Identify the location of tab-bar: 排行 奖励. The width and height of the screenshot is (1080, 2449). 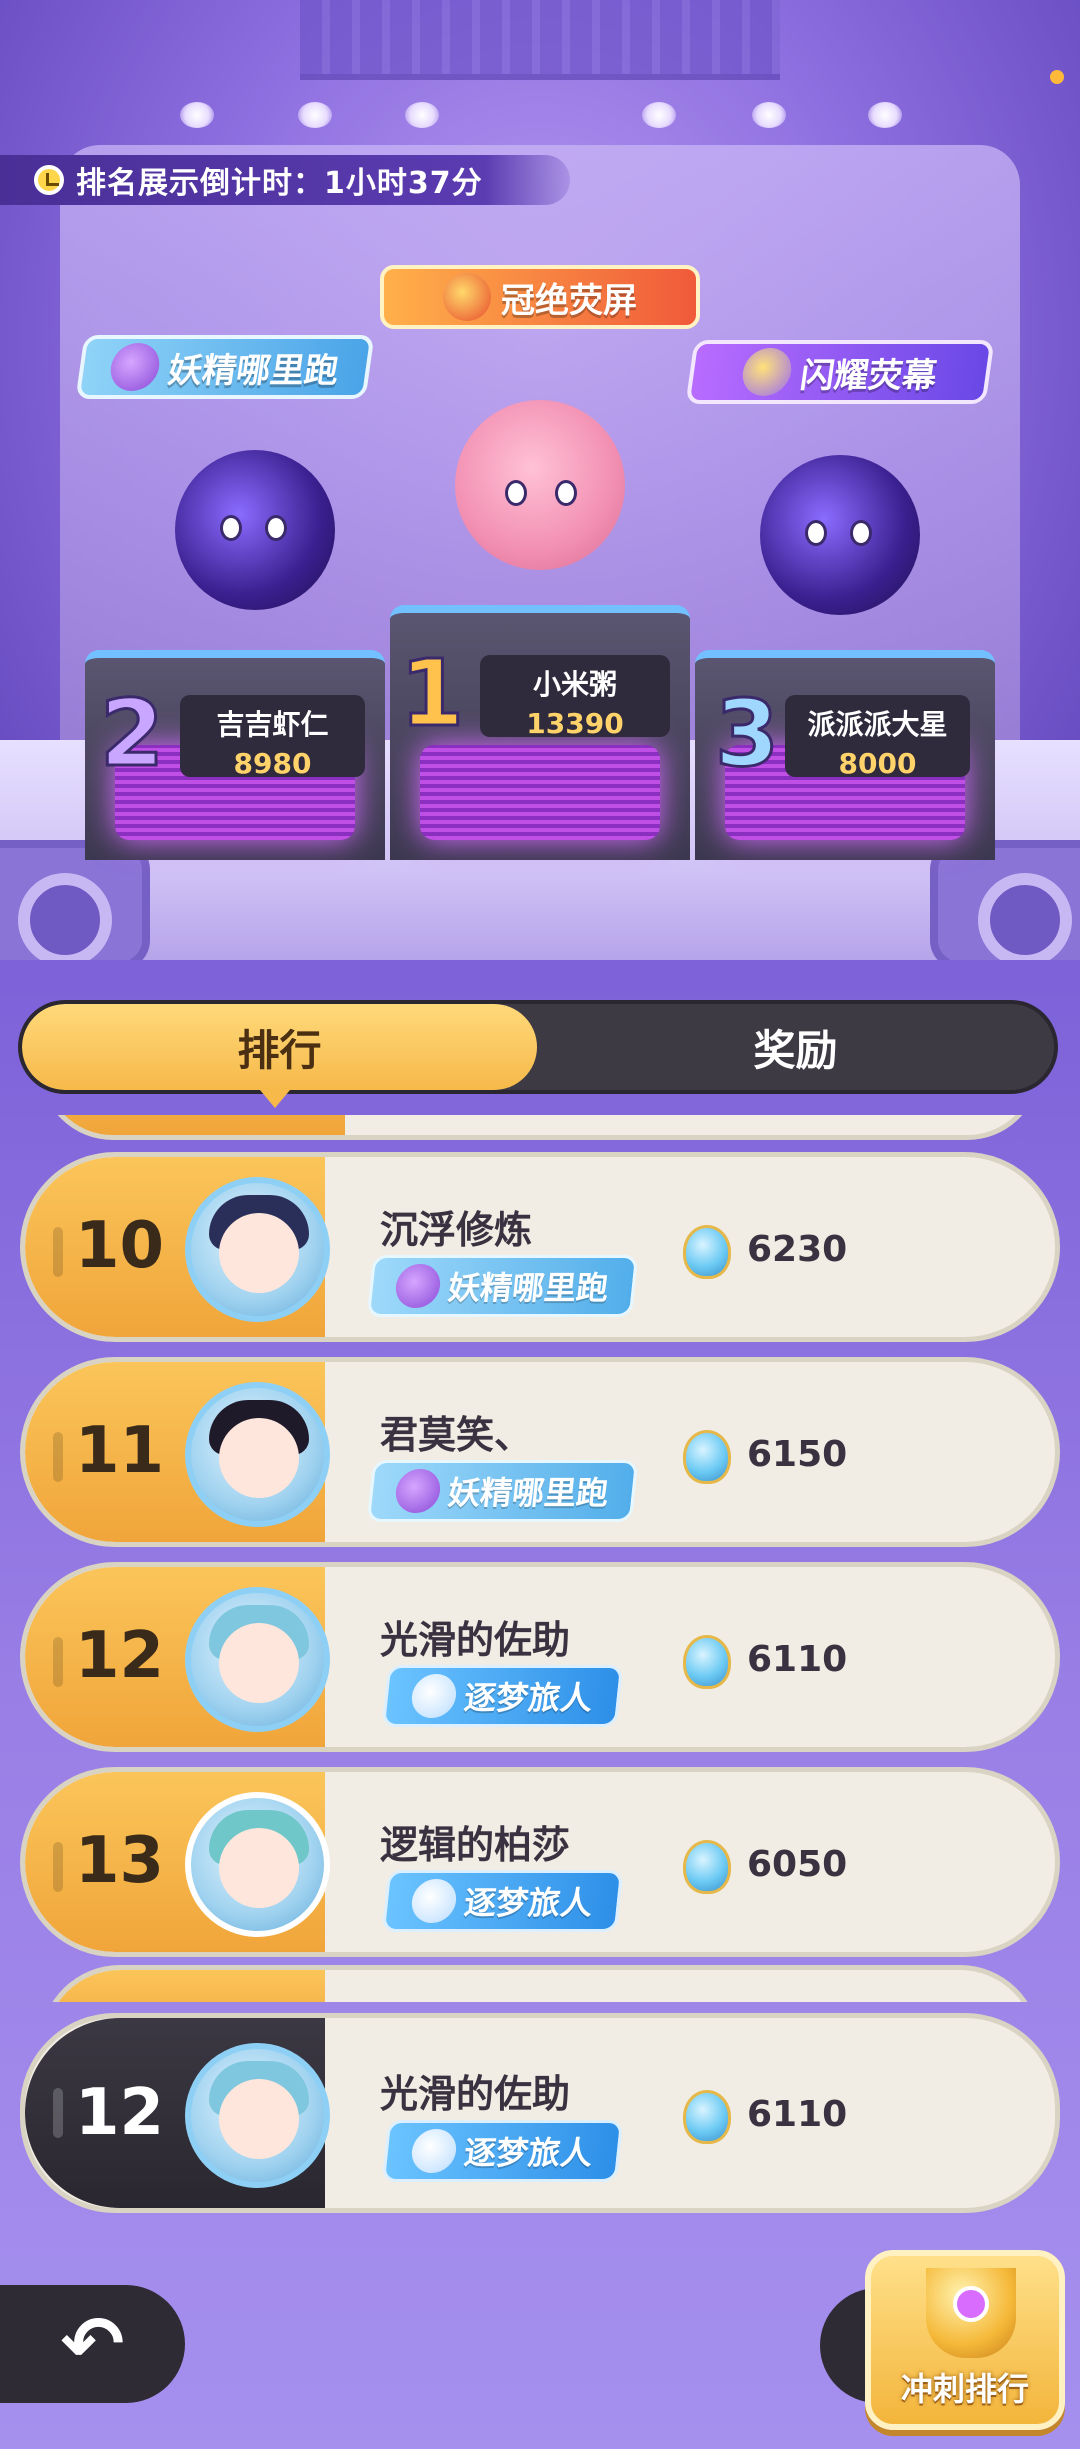
(538, 1047).